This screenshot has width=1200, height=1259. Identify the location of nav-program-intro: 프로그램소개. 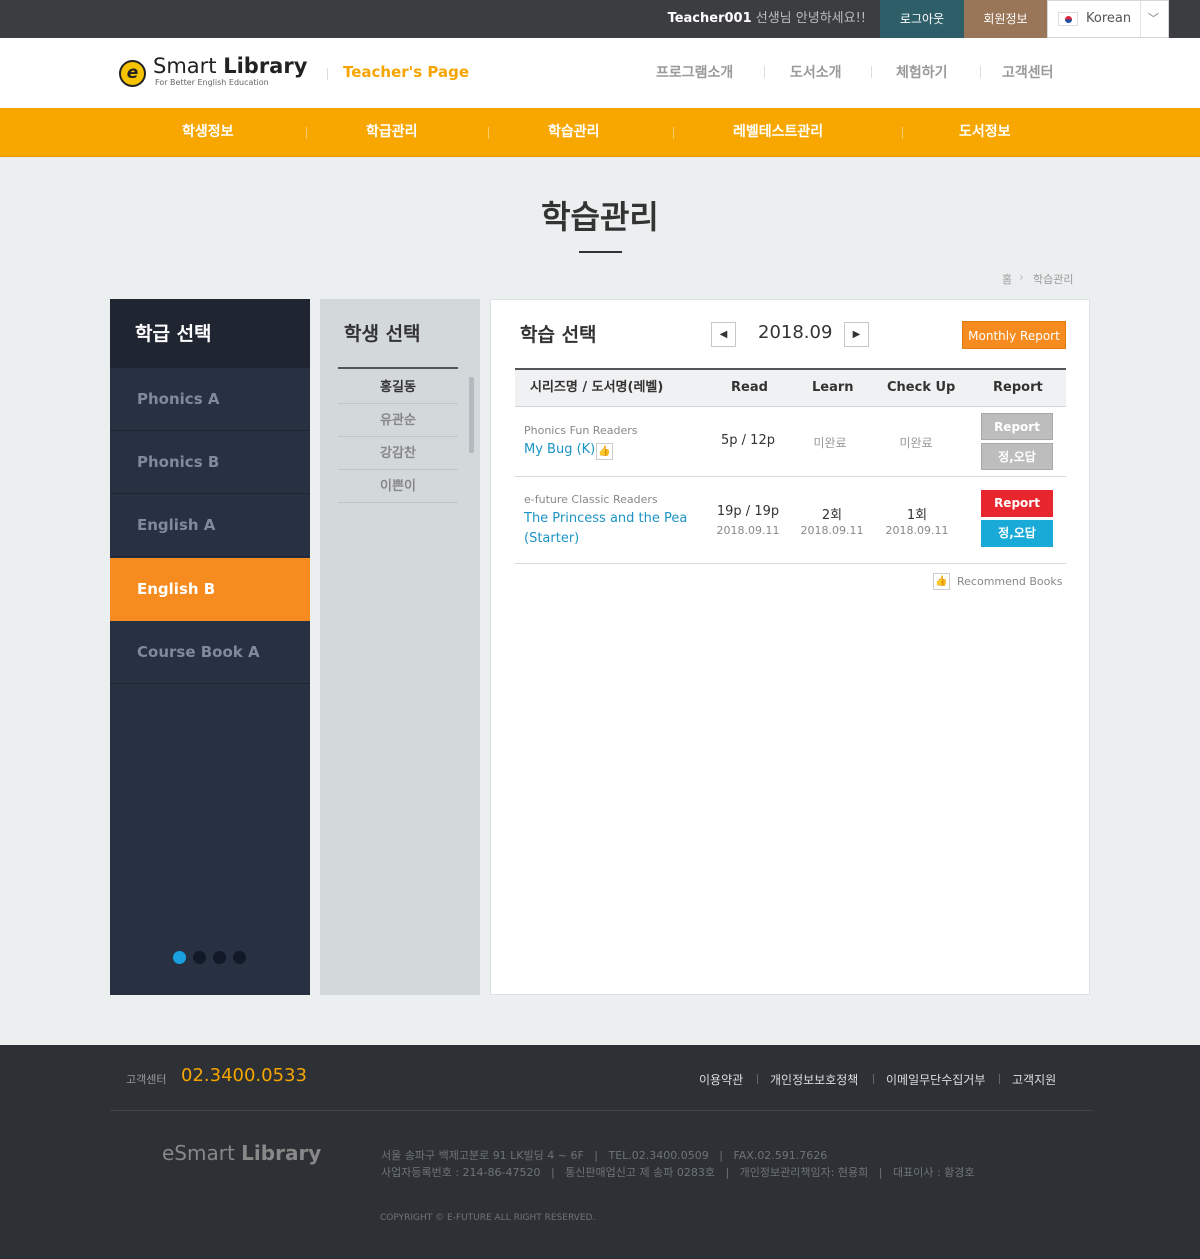
(694, 72).